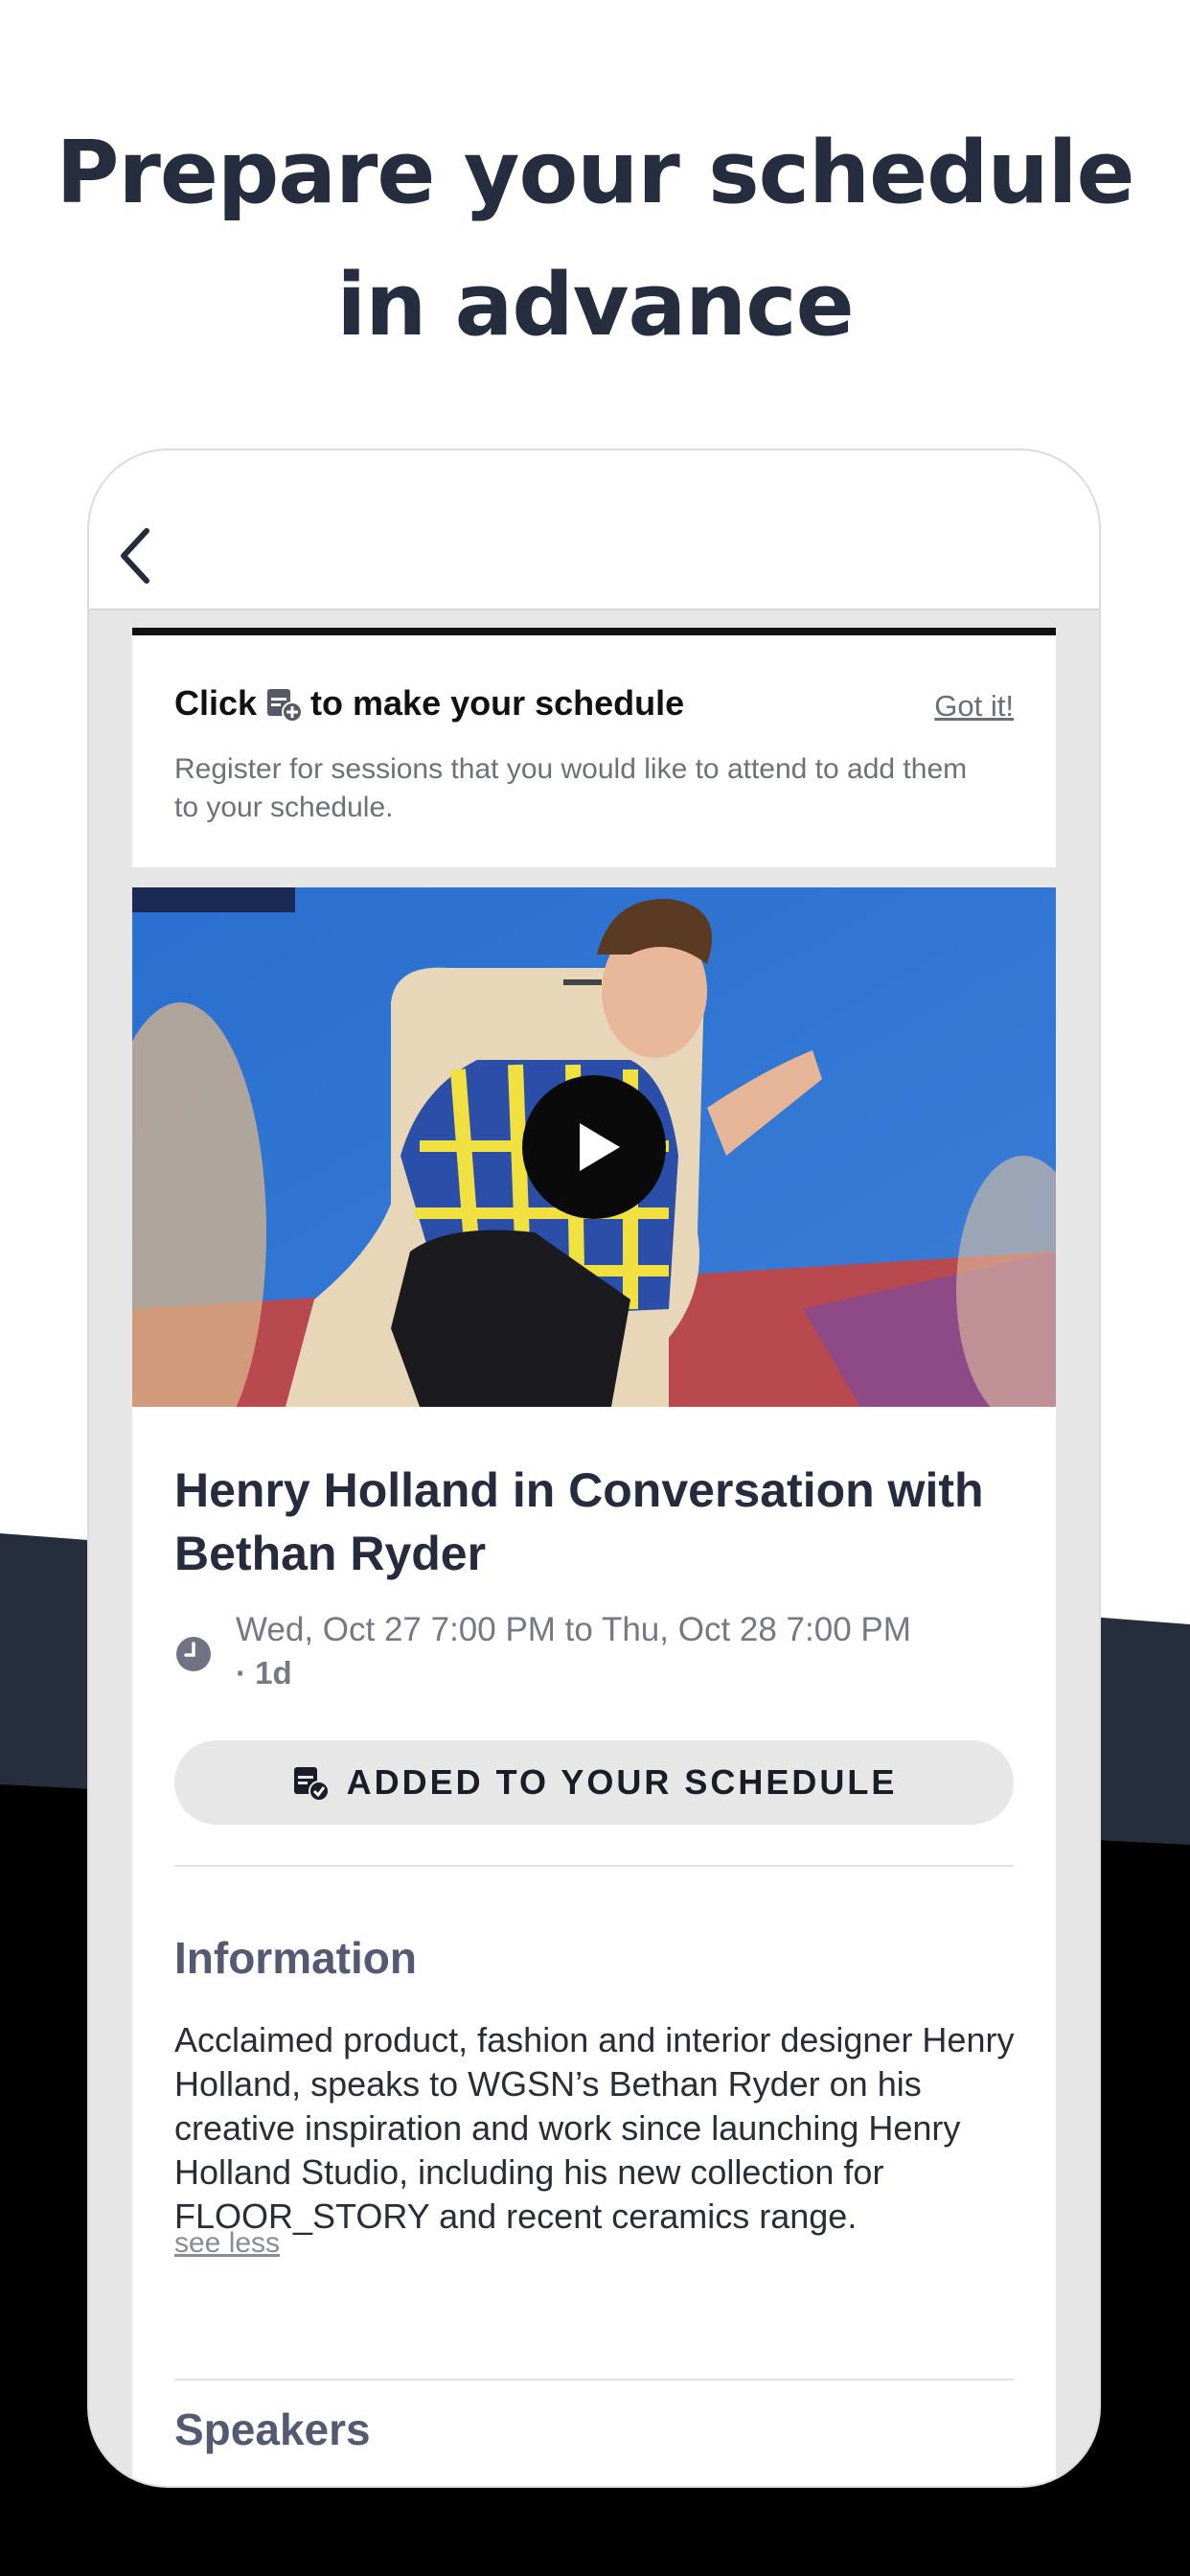 The height and width of the screenshot is (2576, 1190). Describe the element at coordinates (498, 703) in the screenshot. I see `tip-title-suffix: to make your schedule` at that location.